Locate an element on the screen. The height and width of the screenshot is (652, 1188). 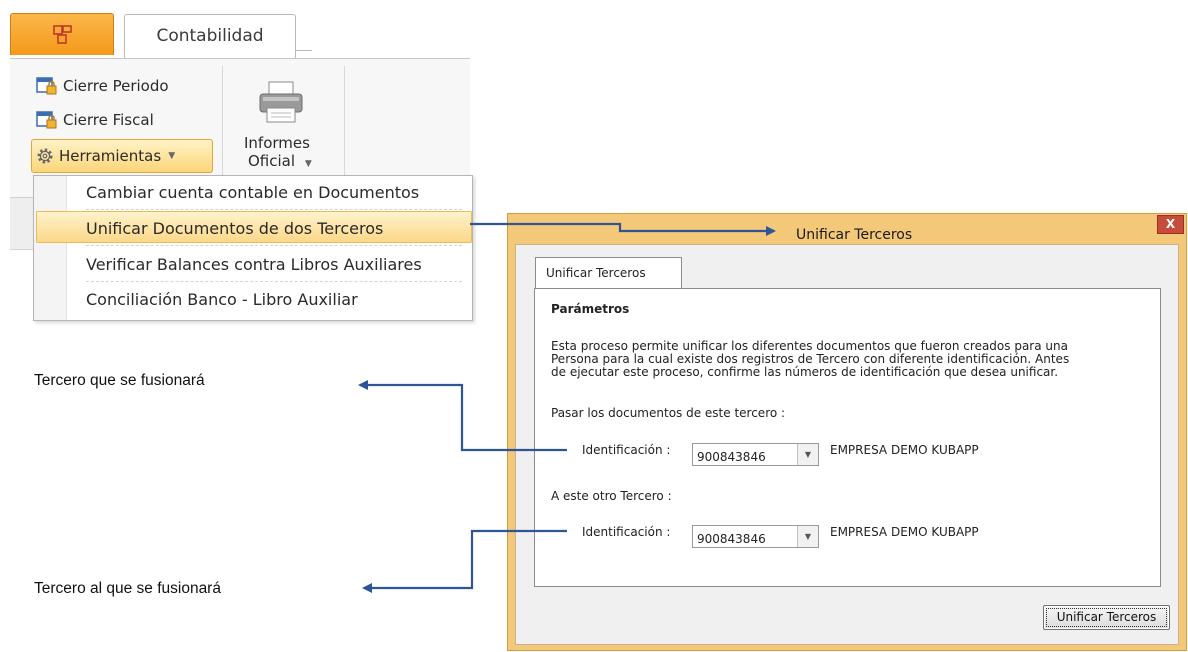
arrow-second-tercero is located at coordinates (464, 561).